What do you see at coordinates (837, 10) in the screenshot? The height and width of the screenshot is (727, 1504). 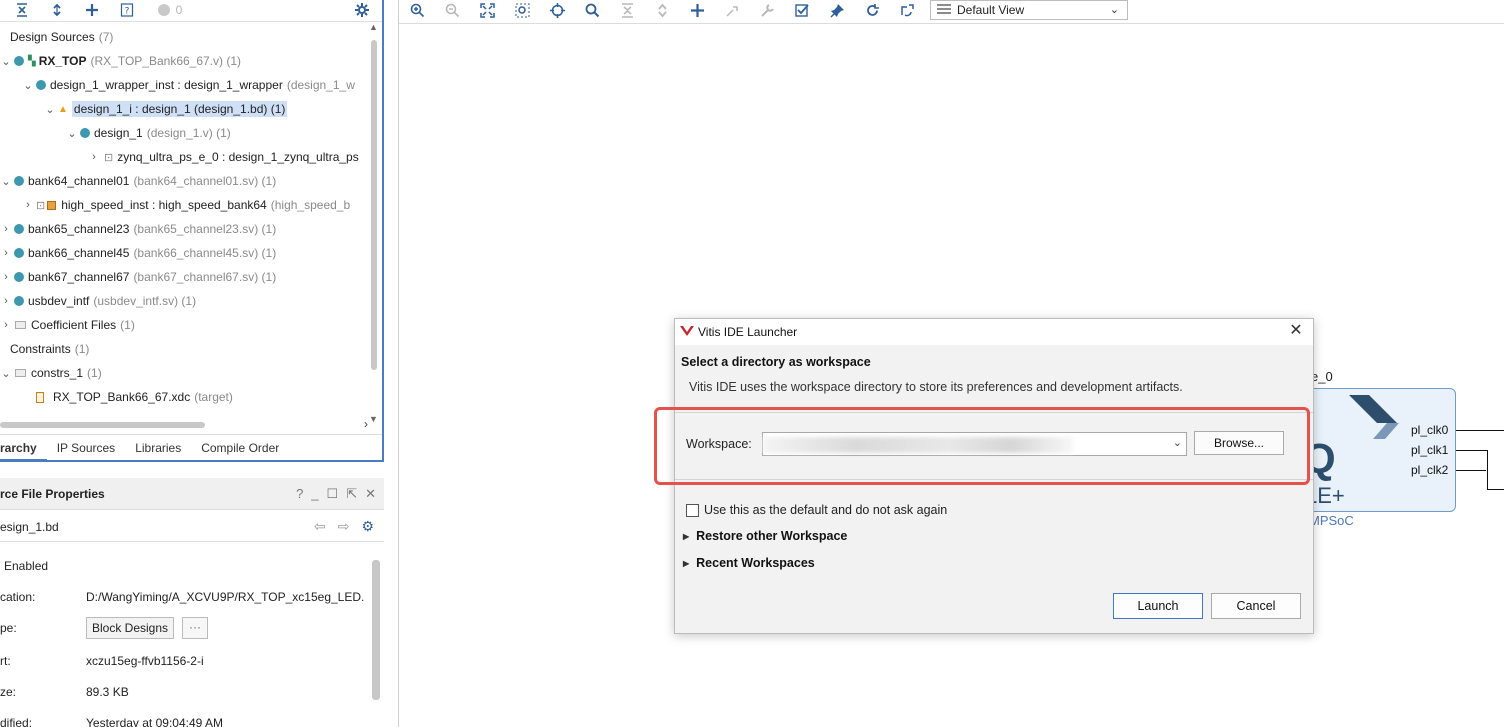 I see `pin-icon` at bounding box center [837, 10].